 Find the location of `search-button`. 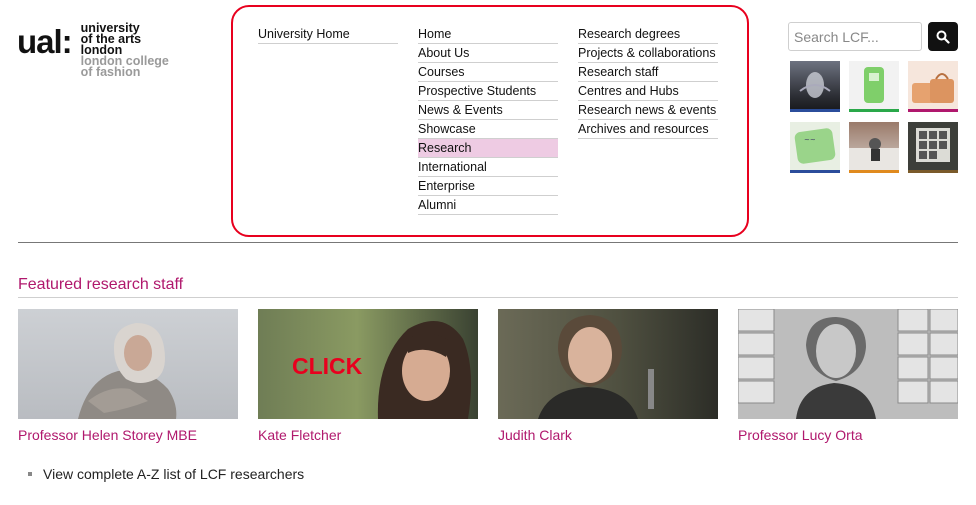

search-button is located at coordinates (943, 36).